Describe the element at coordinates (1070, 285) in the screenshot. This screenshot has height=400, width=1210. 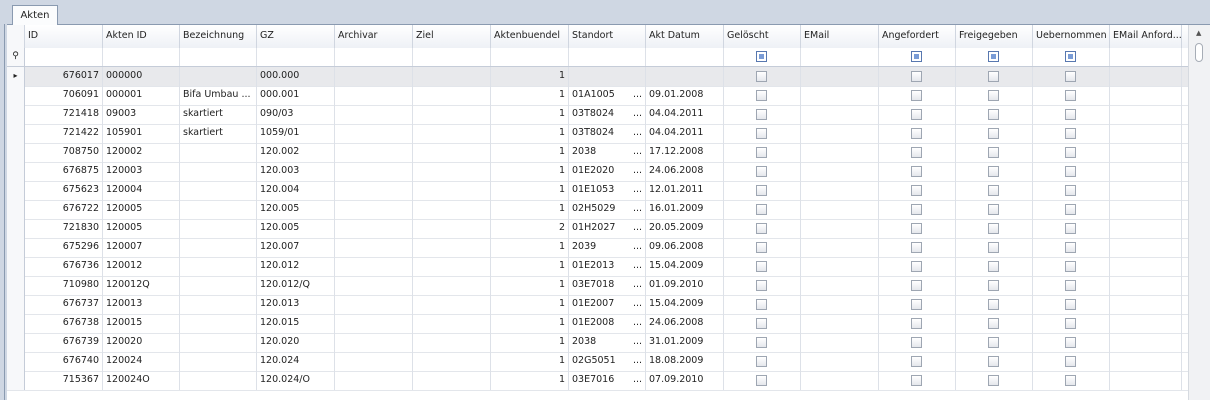
I see `checkbox-uebernommen` at that location.